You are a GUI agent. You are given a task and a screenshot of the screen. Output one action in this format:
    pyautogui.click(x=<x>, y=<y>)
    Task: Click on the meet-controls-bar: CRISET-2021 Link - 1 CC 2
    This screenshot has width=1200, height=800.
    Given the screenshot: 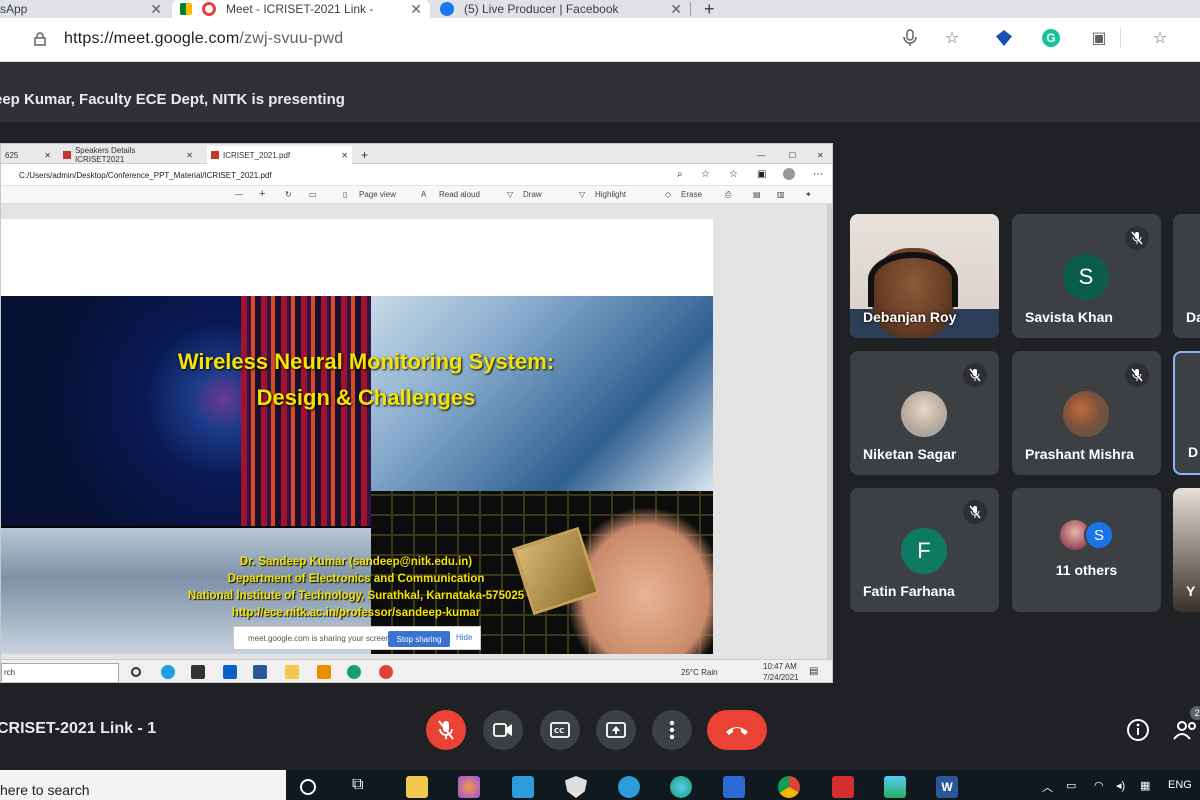 What is the action you would take?
    pyautogui.click(x=600, y=730)
    